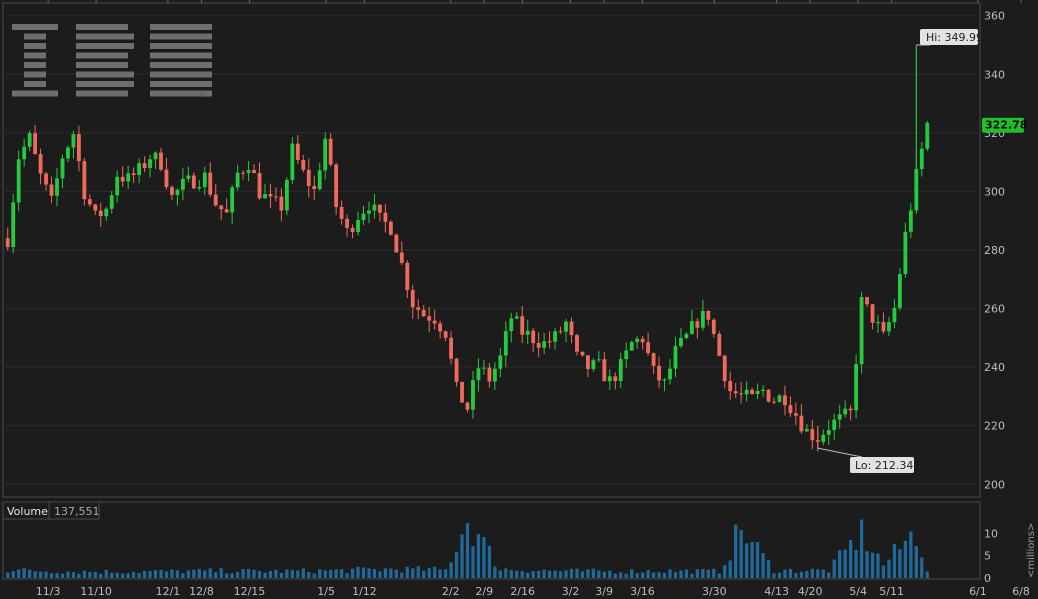  What do you see at coordinates (202, 94) in the screenshot?
I see `registered-mark: ®` at bounding box center [202, 94].